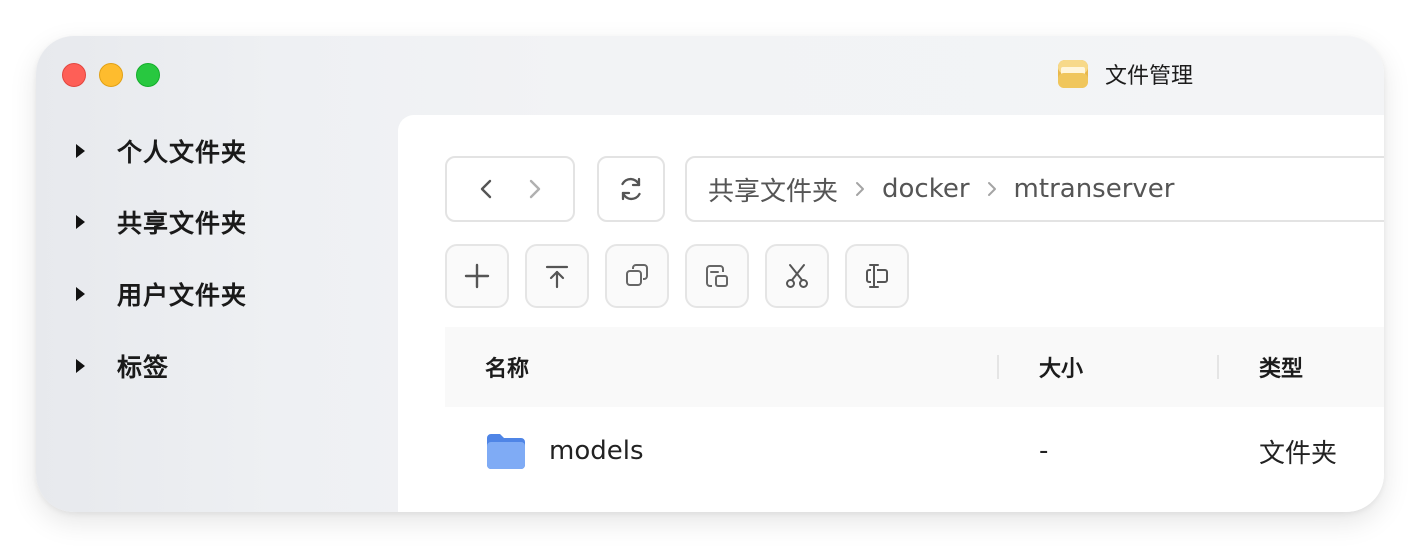 Image resolution: width=1420 pixels, height=548 pixels. Describe the element at coordinates (1149, 76) in the screenshot. I see `window-title: 文件管理` at that location.